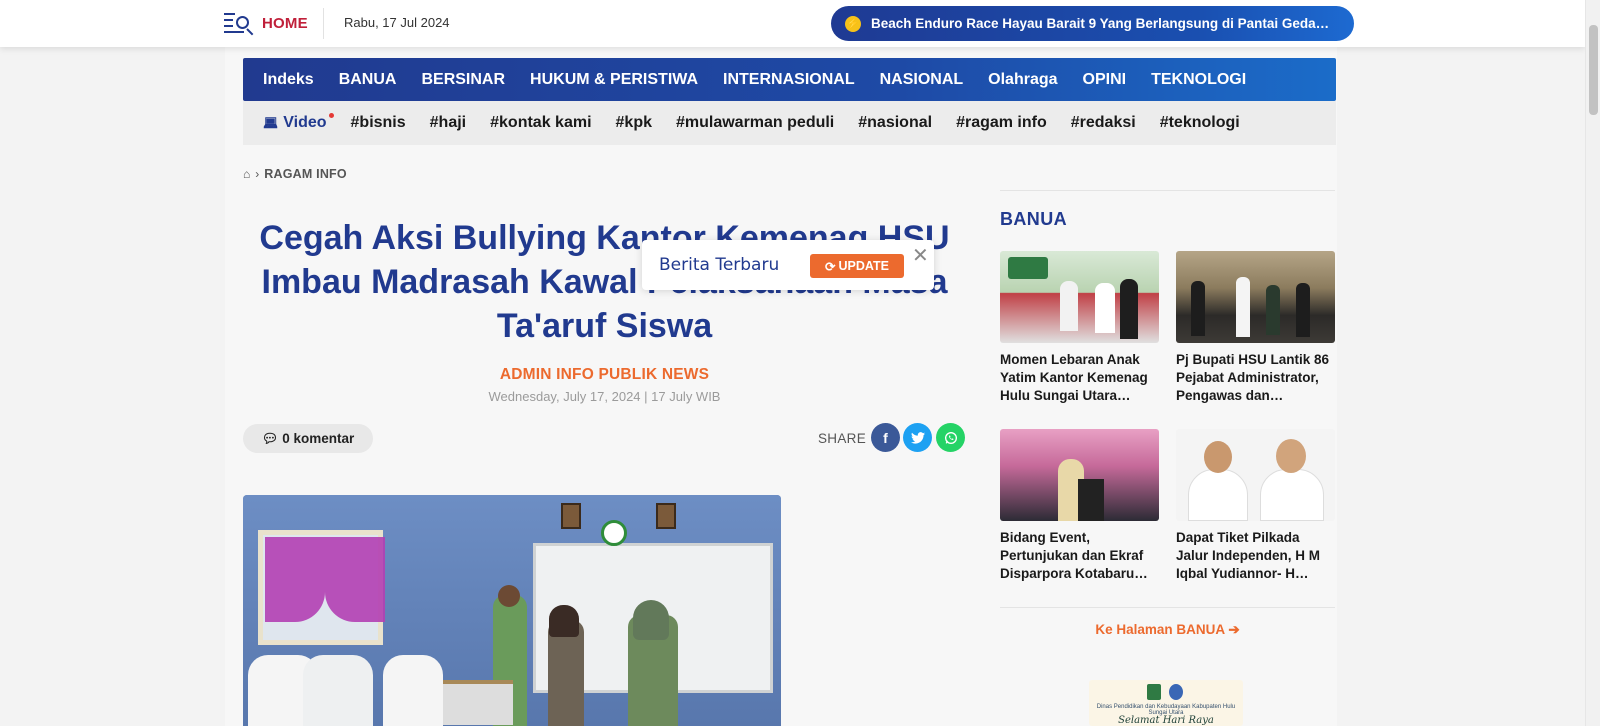  Describe the element at coordinates (1200, 123) in the screenshot. I see `tag-teknologi: #teknologi` at that location.